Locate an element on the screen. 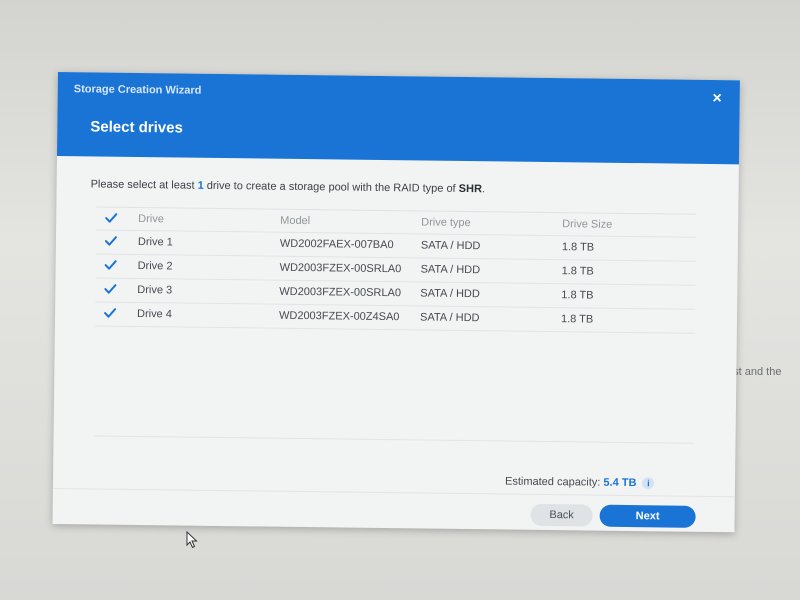 This screenshot has height=600, width=800. cell-drive: Drive 1 is located at coordinates (155, 242).